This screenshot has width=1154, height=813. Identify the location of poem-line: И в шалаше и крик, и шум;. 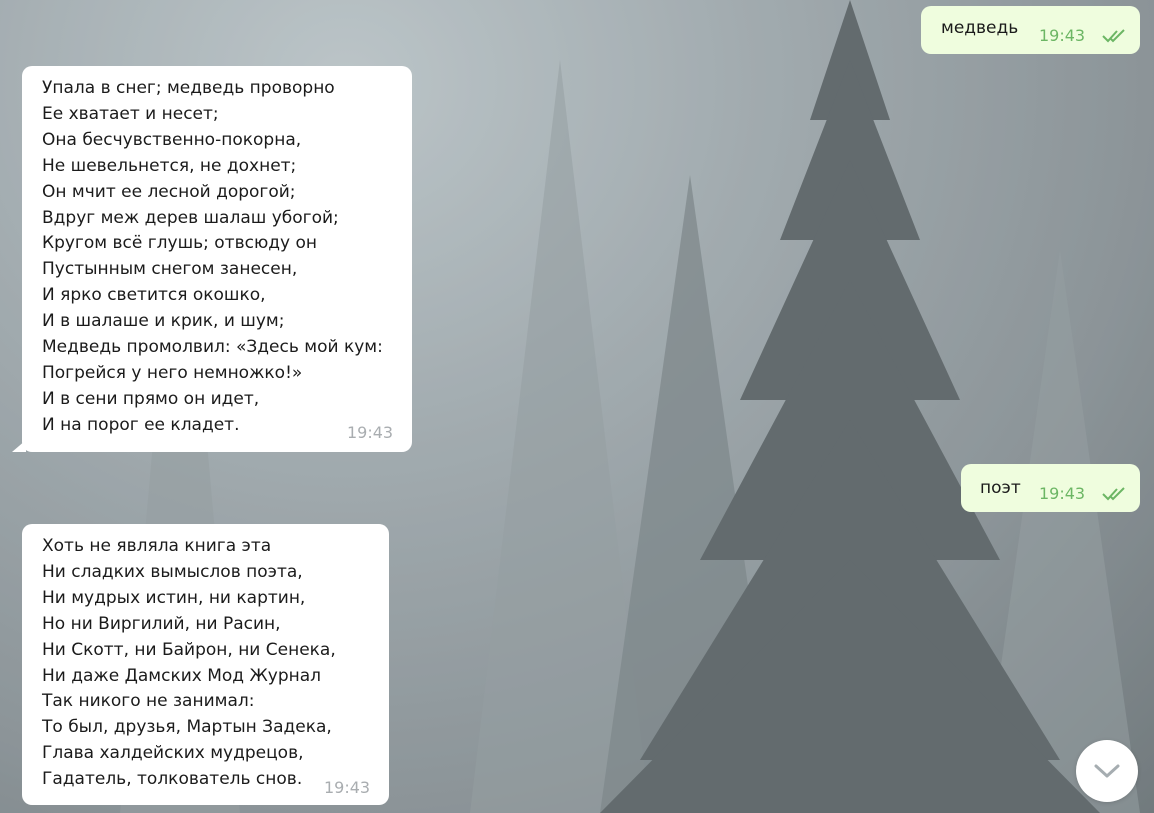
(163, 321).